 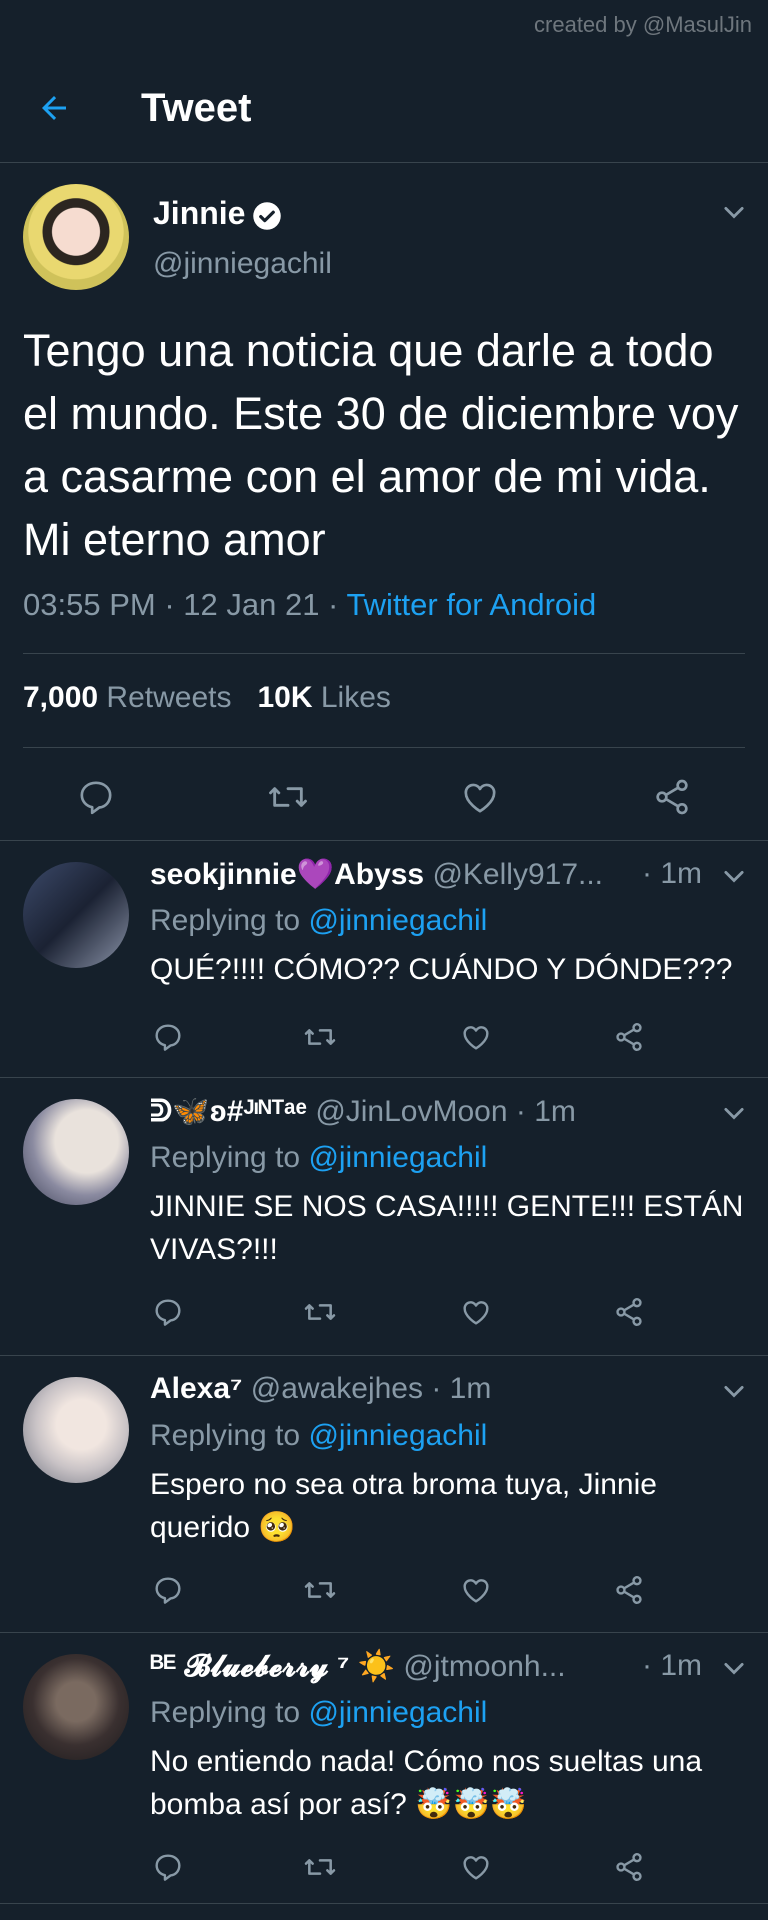 I want to click on tweet-date: 12 Jan 21, so click(x=251, y=604).